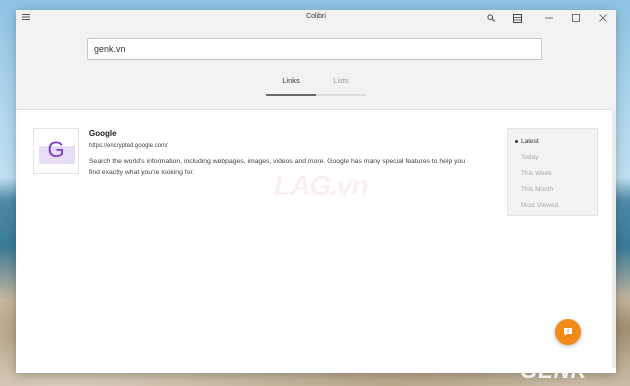 This screenshot has width=630, height=386. Describe the element at coordinates (341, 86) in the screenshot. I see `tab-lists: Lists` at that location.